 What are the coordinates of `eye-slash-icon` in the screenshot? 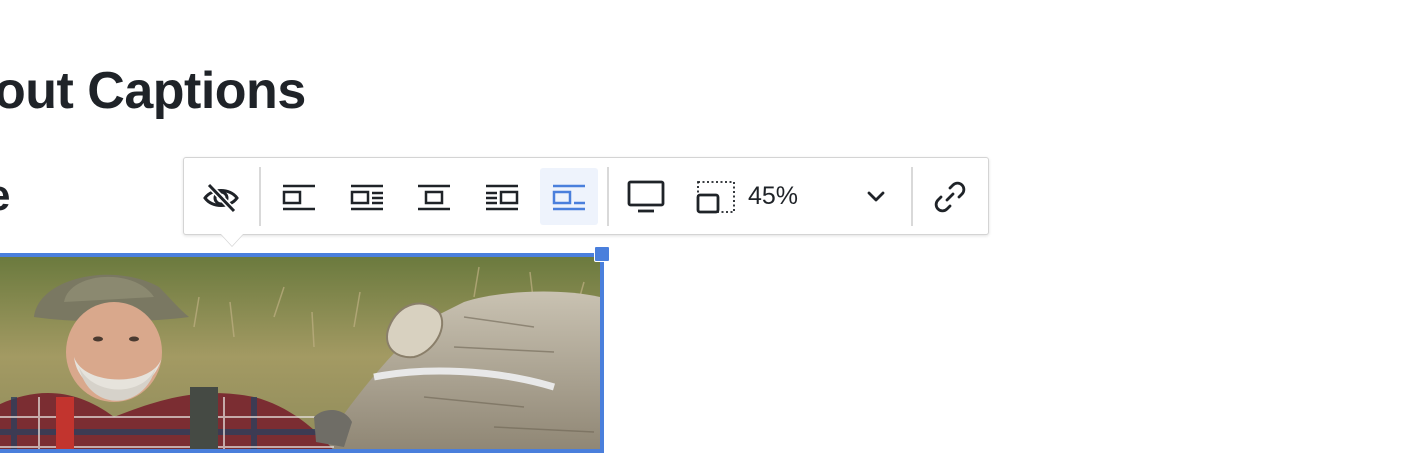 It's located at (221, 197).